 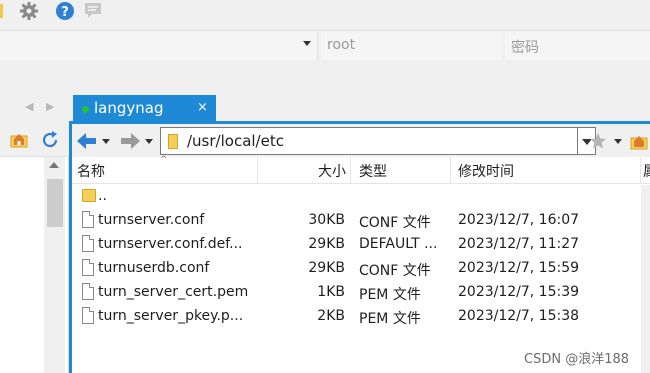 I want to click on gear-icon, so click(x=29, y=11).